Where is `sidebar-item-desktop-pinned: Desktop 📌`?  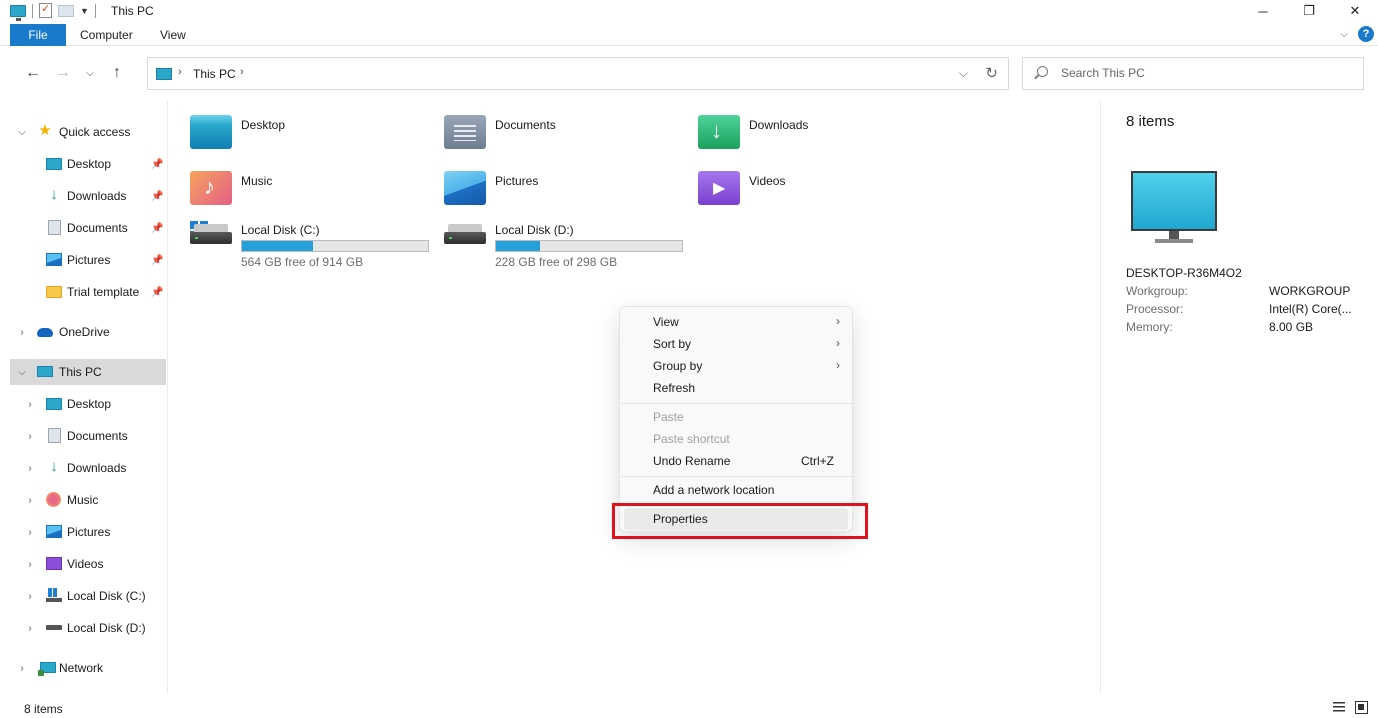 sidebar-item-desktop-pinned: Desktop 📌 is located at coordinates (88, 164).